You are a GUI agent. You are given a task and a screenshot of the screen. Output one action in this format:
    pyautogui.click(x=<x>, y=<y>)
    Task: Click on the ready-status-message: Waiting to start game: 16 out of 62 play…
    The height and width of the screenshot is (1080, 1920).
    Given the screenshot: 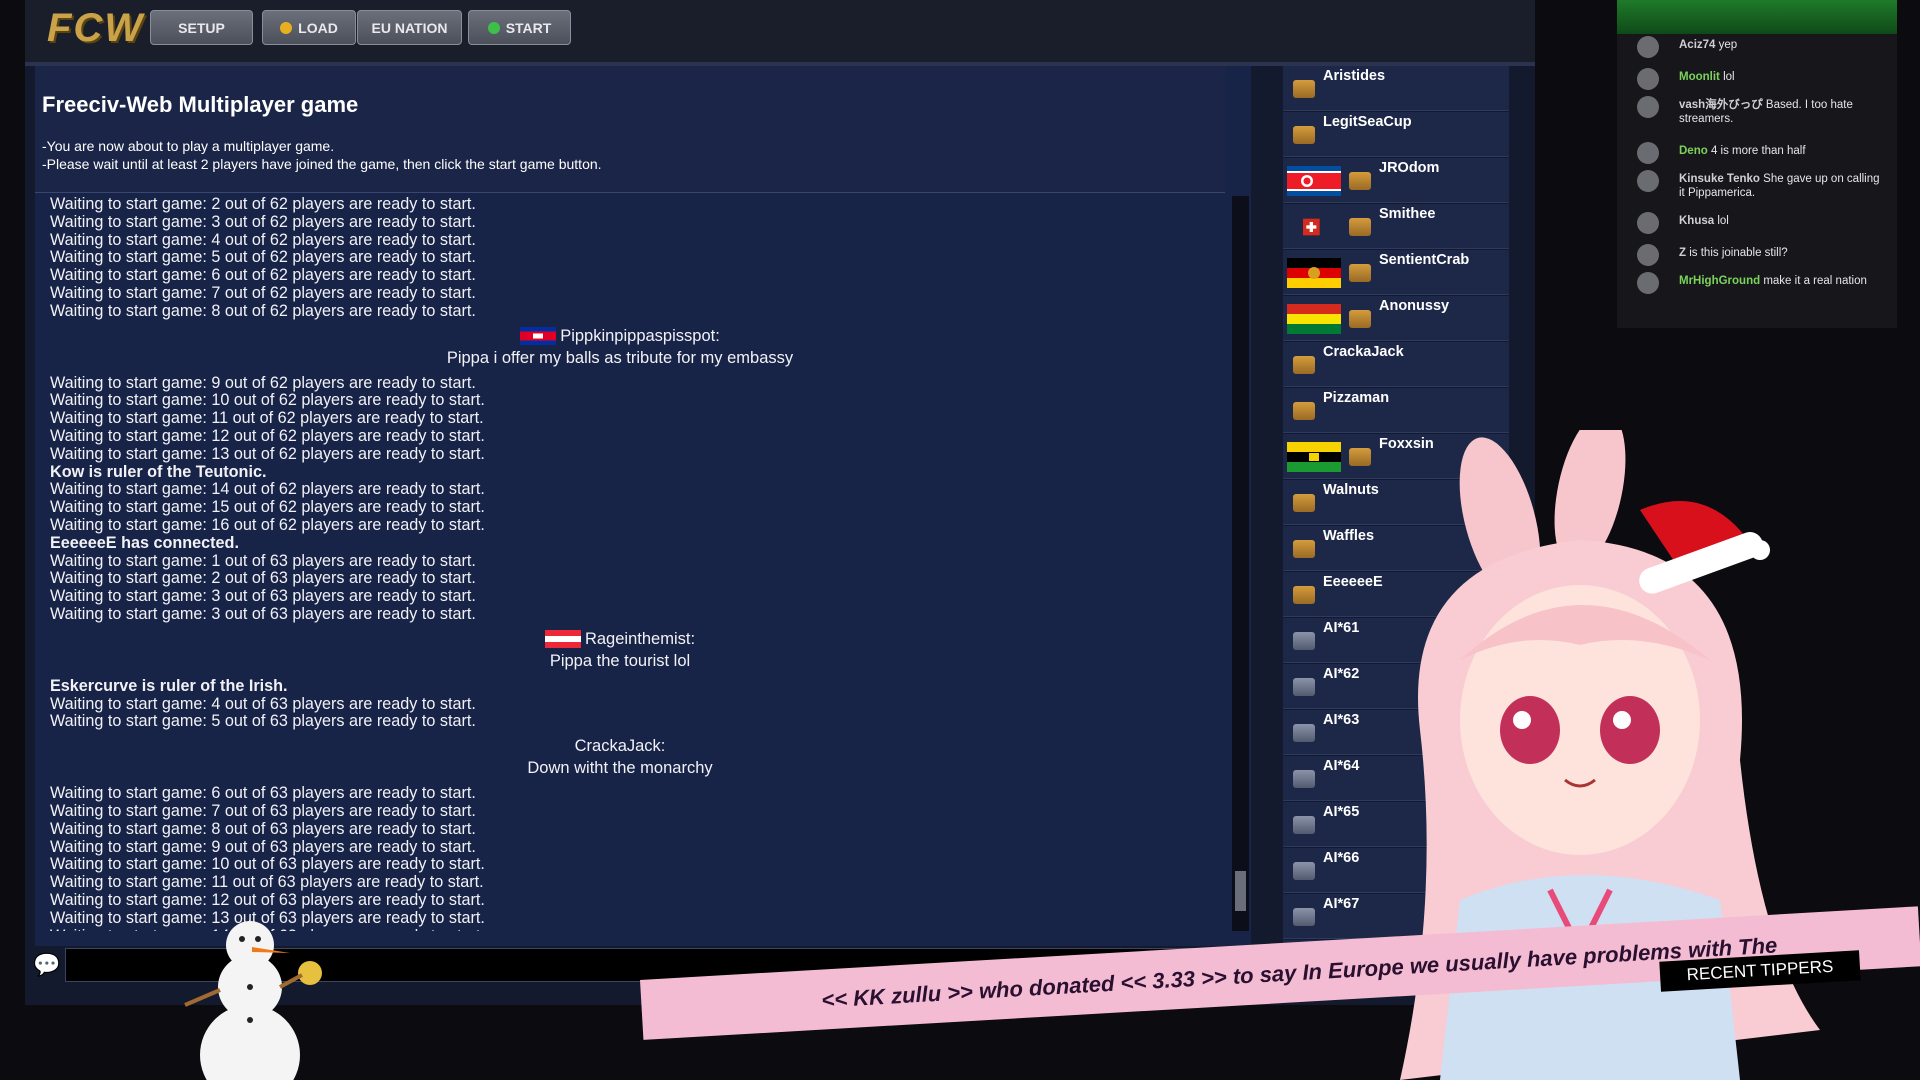 What is the action you would take?
    pyautogui.click(x=267, y=524)
    